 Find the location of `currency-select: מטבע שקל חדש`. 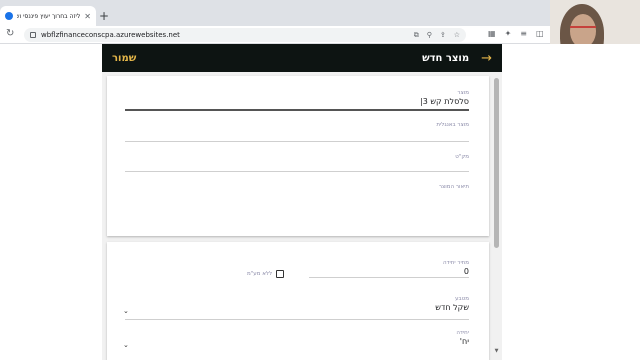

currency-select: מטבע שקל חדש is located at coordinates (452, 304).